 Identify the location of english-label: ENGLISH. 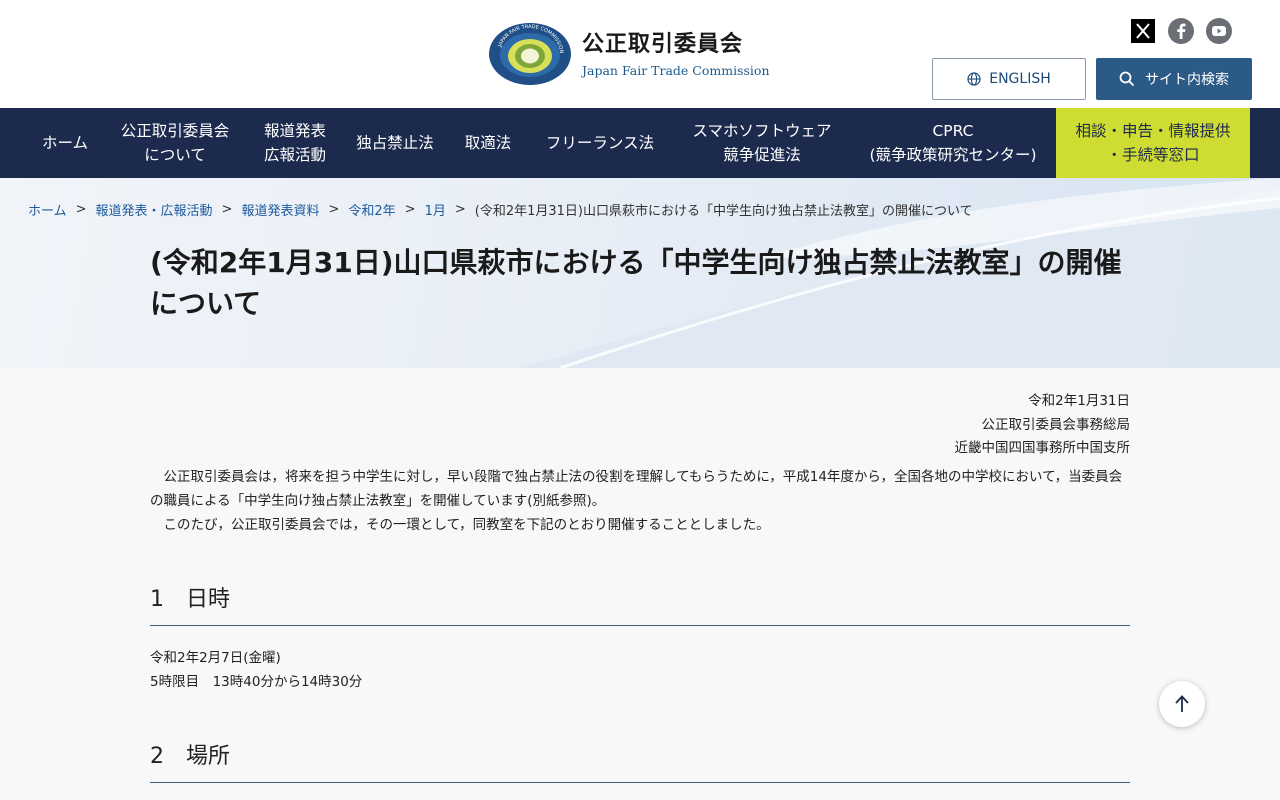
(1020, 79).